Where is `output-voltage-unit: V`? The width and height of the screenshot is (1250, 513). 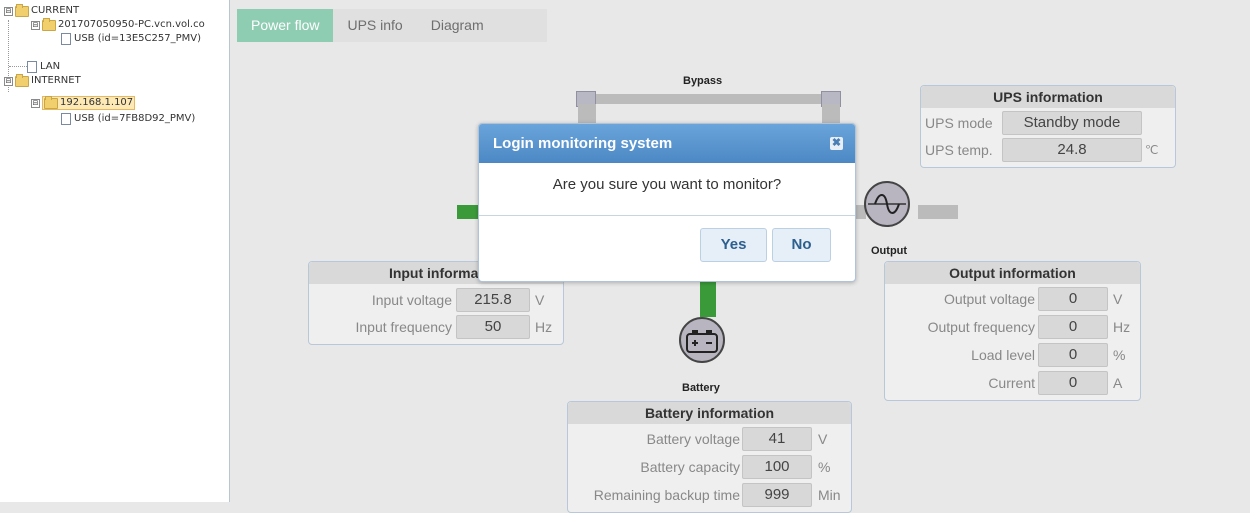 output-voltage-unit: V is located at coordinates (1118, 299).